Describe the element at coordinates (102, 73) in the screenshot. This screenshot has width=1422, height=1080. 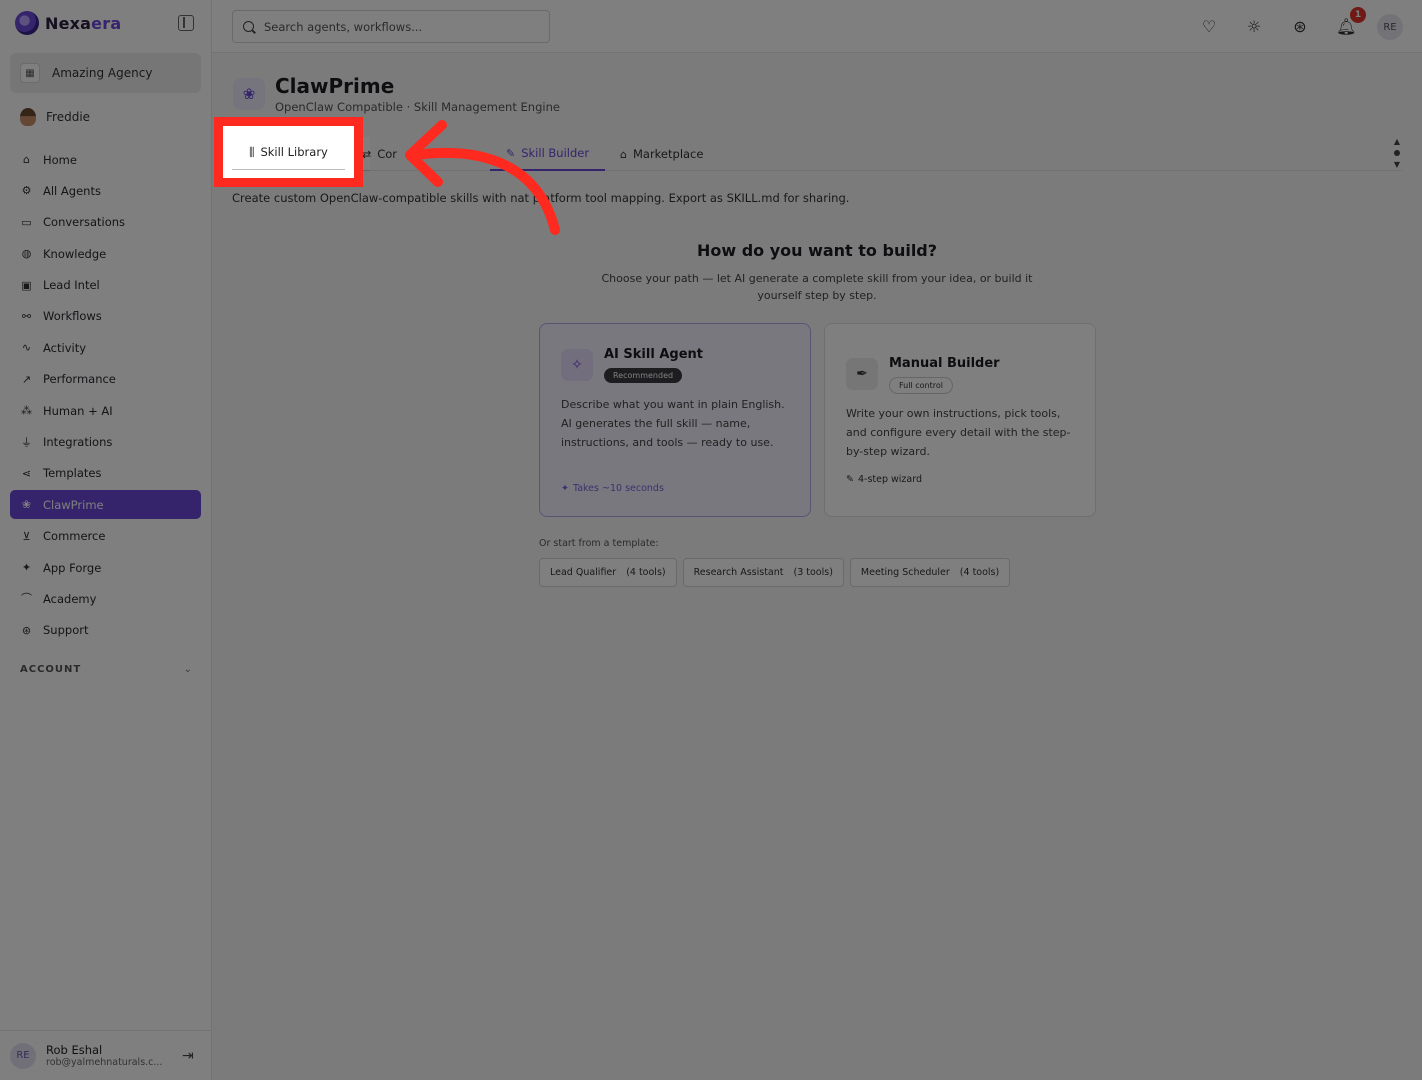
I see `agency-label: Amazing Agency` at that location.